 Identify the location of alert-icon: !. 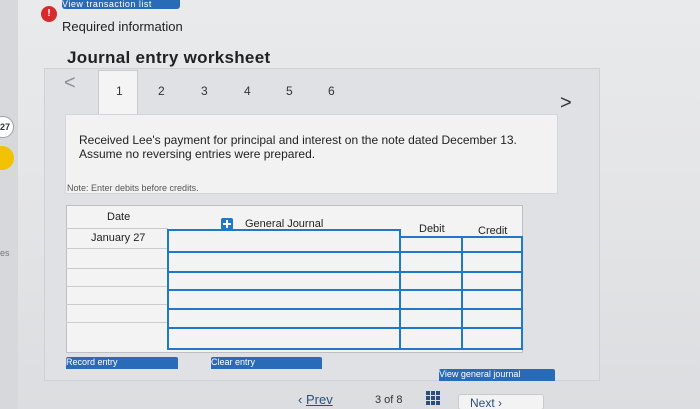
(49, 14).